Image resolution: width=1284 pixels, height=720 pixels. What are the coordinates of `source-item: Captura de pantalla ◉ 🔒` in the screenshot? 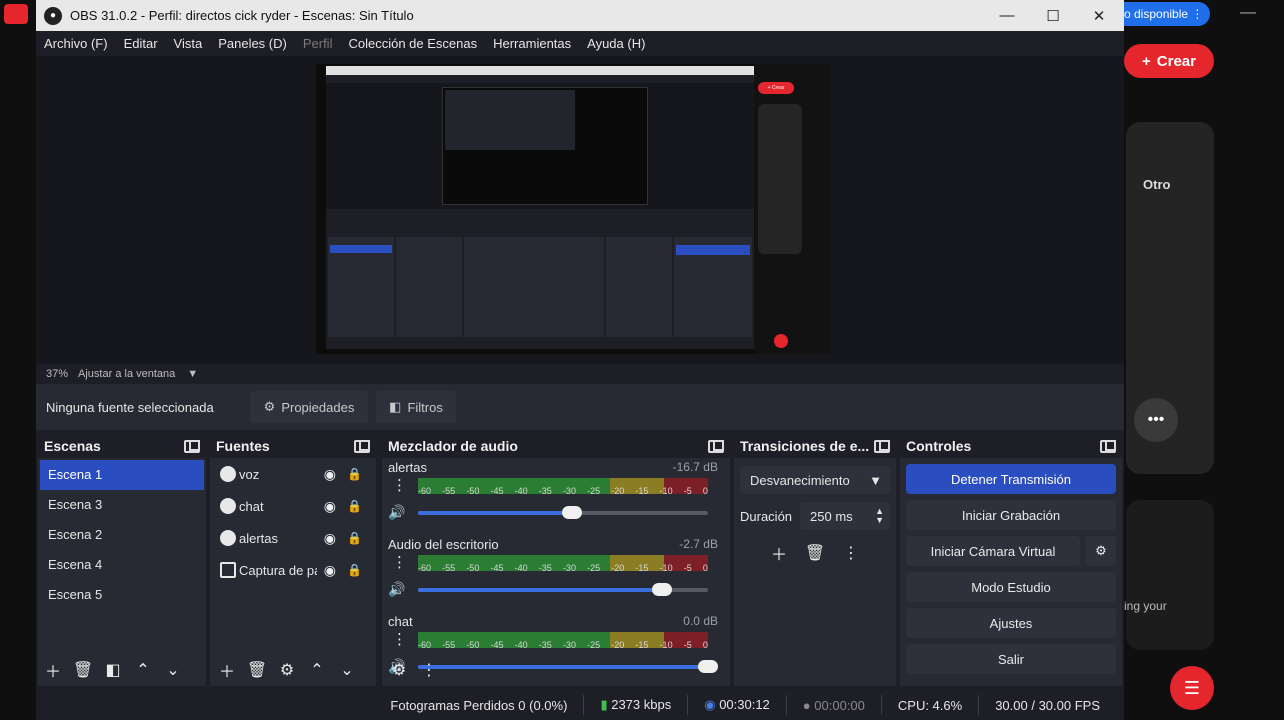 It's located at (293, 570).